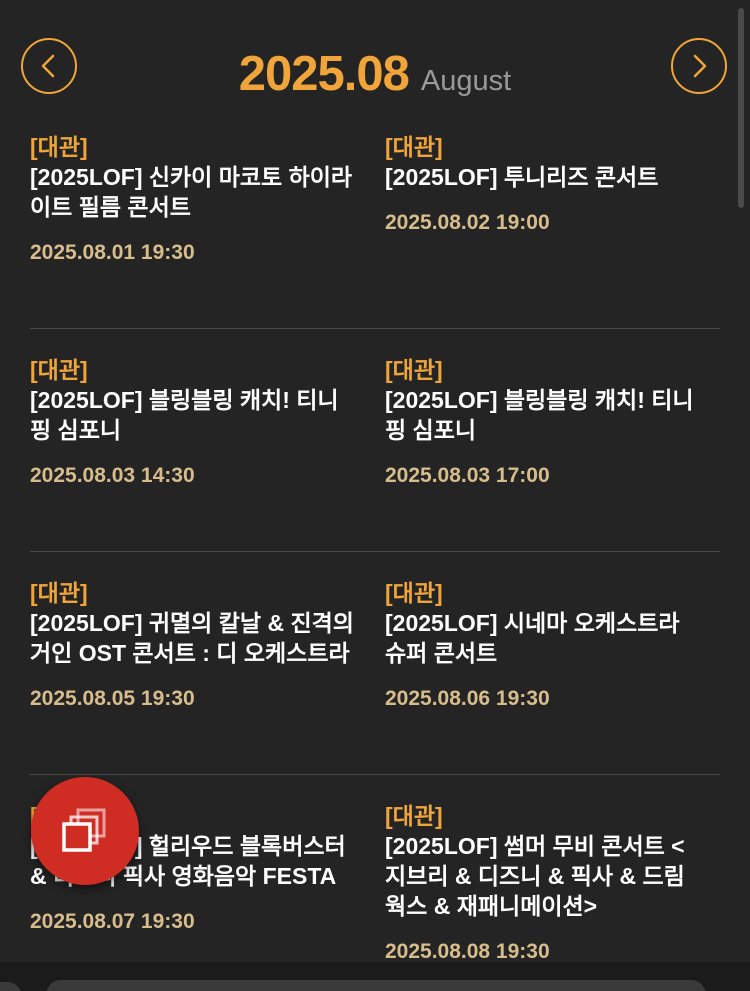 Image resolution: width=750 pixels, height=991 pixels. I want to click on event-title: [2025LOF] 투니리즈 콘서트, so click(522, 177).